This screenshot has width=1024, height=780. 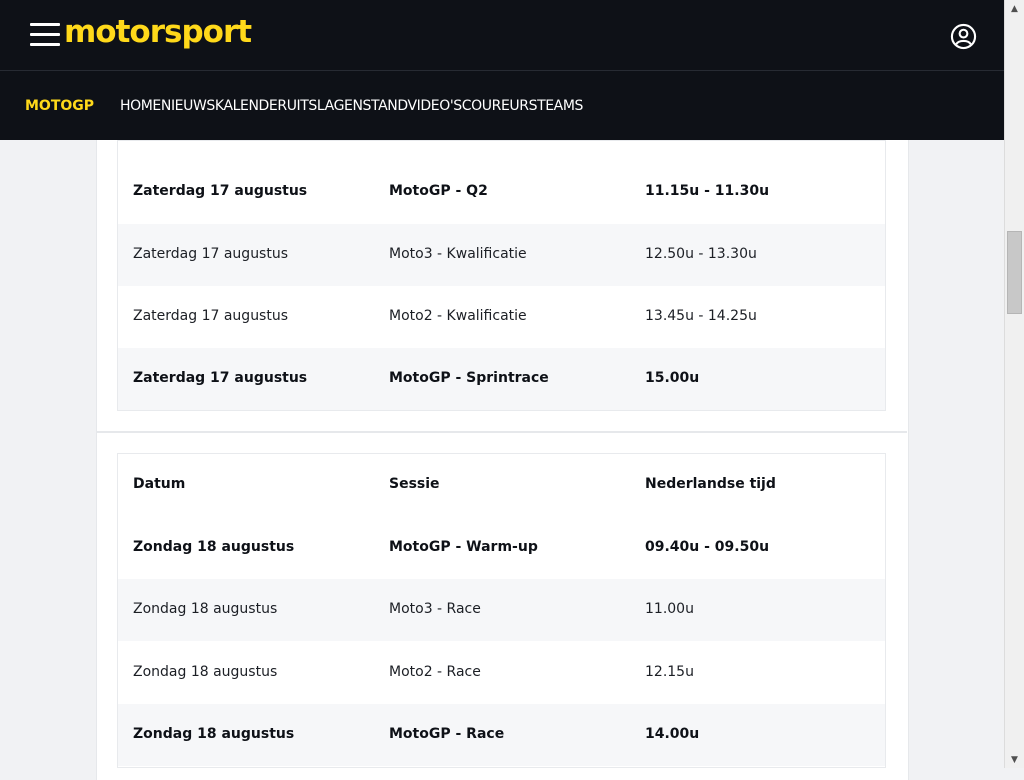 What do you see at coordinates (1014, 8) in the screenshot?
I see `scroll-up-arrow-icon: ▲` at bounding box center [1014, 8].